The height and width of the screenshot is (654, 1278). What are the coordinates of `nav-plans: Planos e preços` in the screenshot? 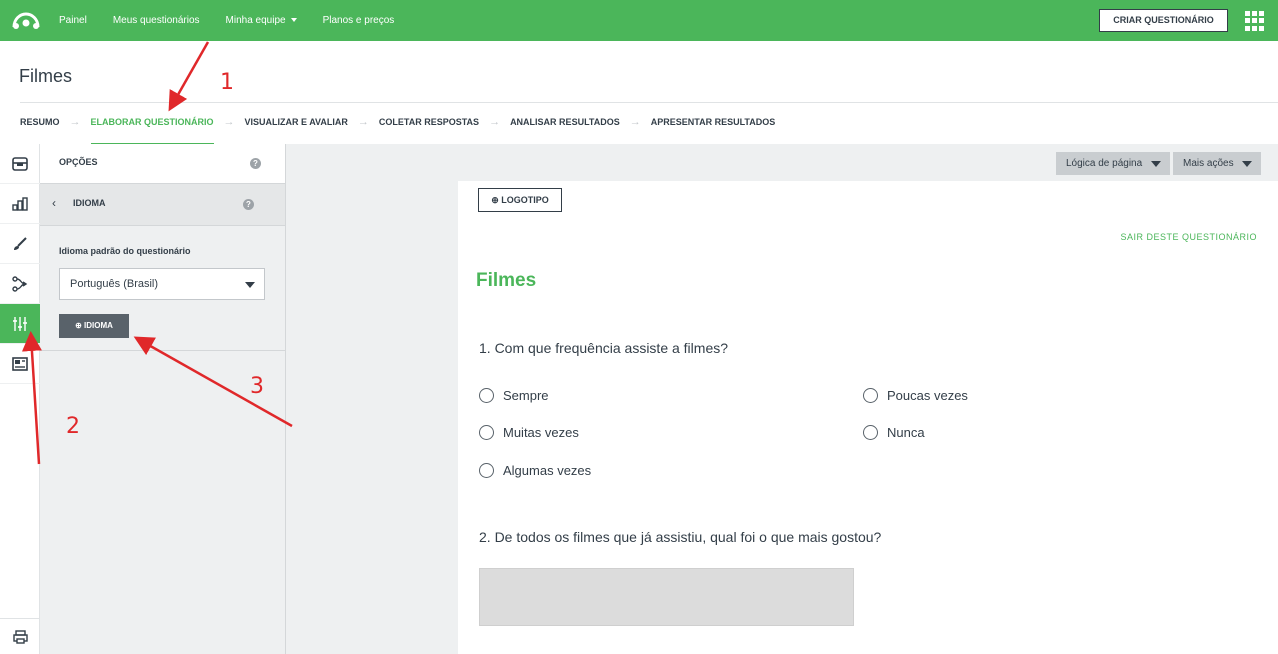 It's located at (359, 20).